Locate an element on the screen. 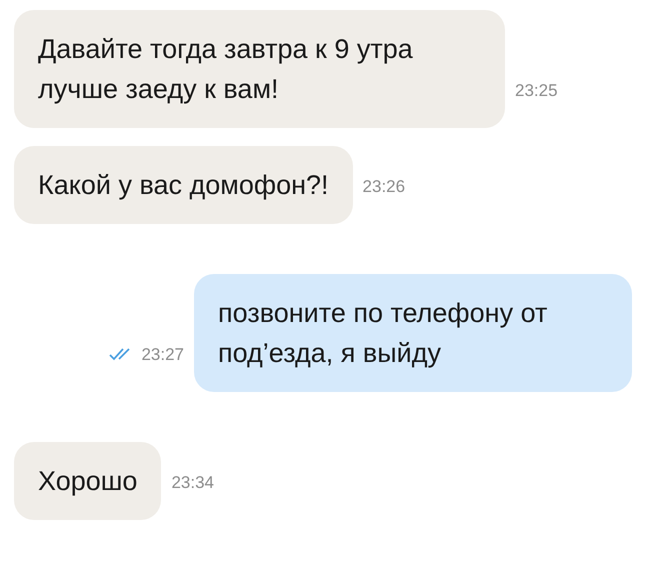 The image size is (646, 568). message-bubble: Какой у вас домофон?! is located at coordinates (183, 185).